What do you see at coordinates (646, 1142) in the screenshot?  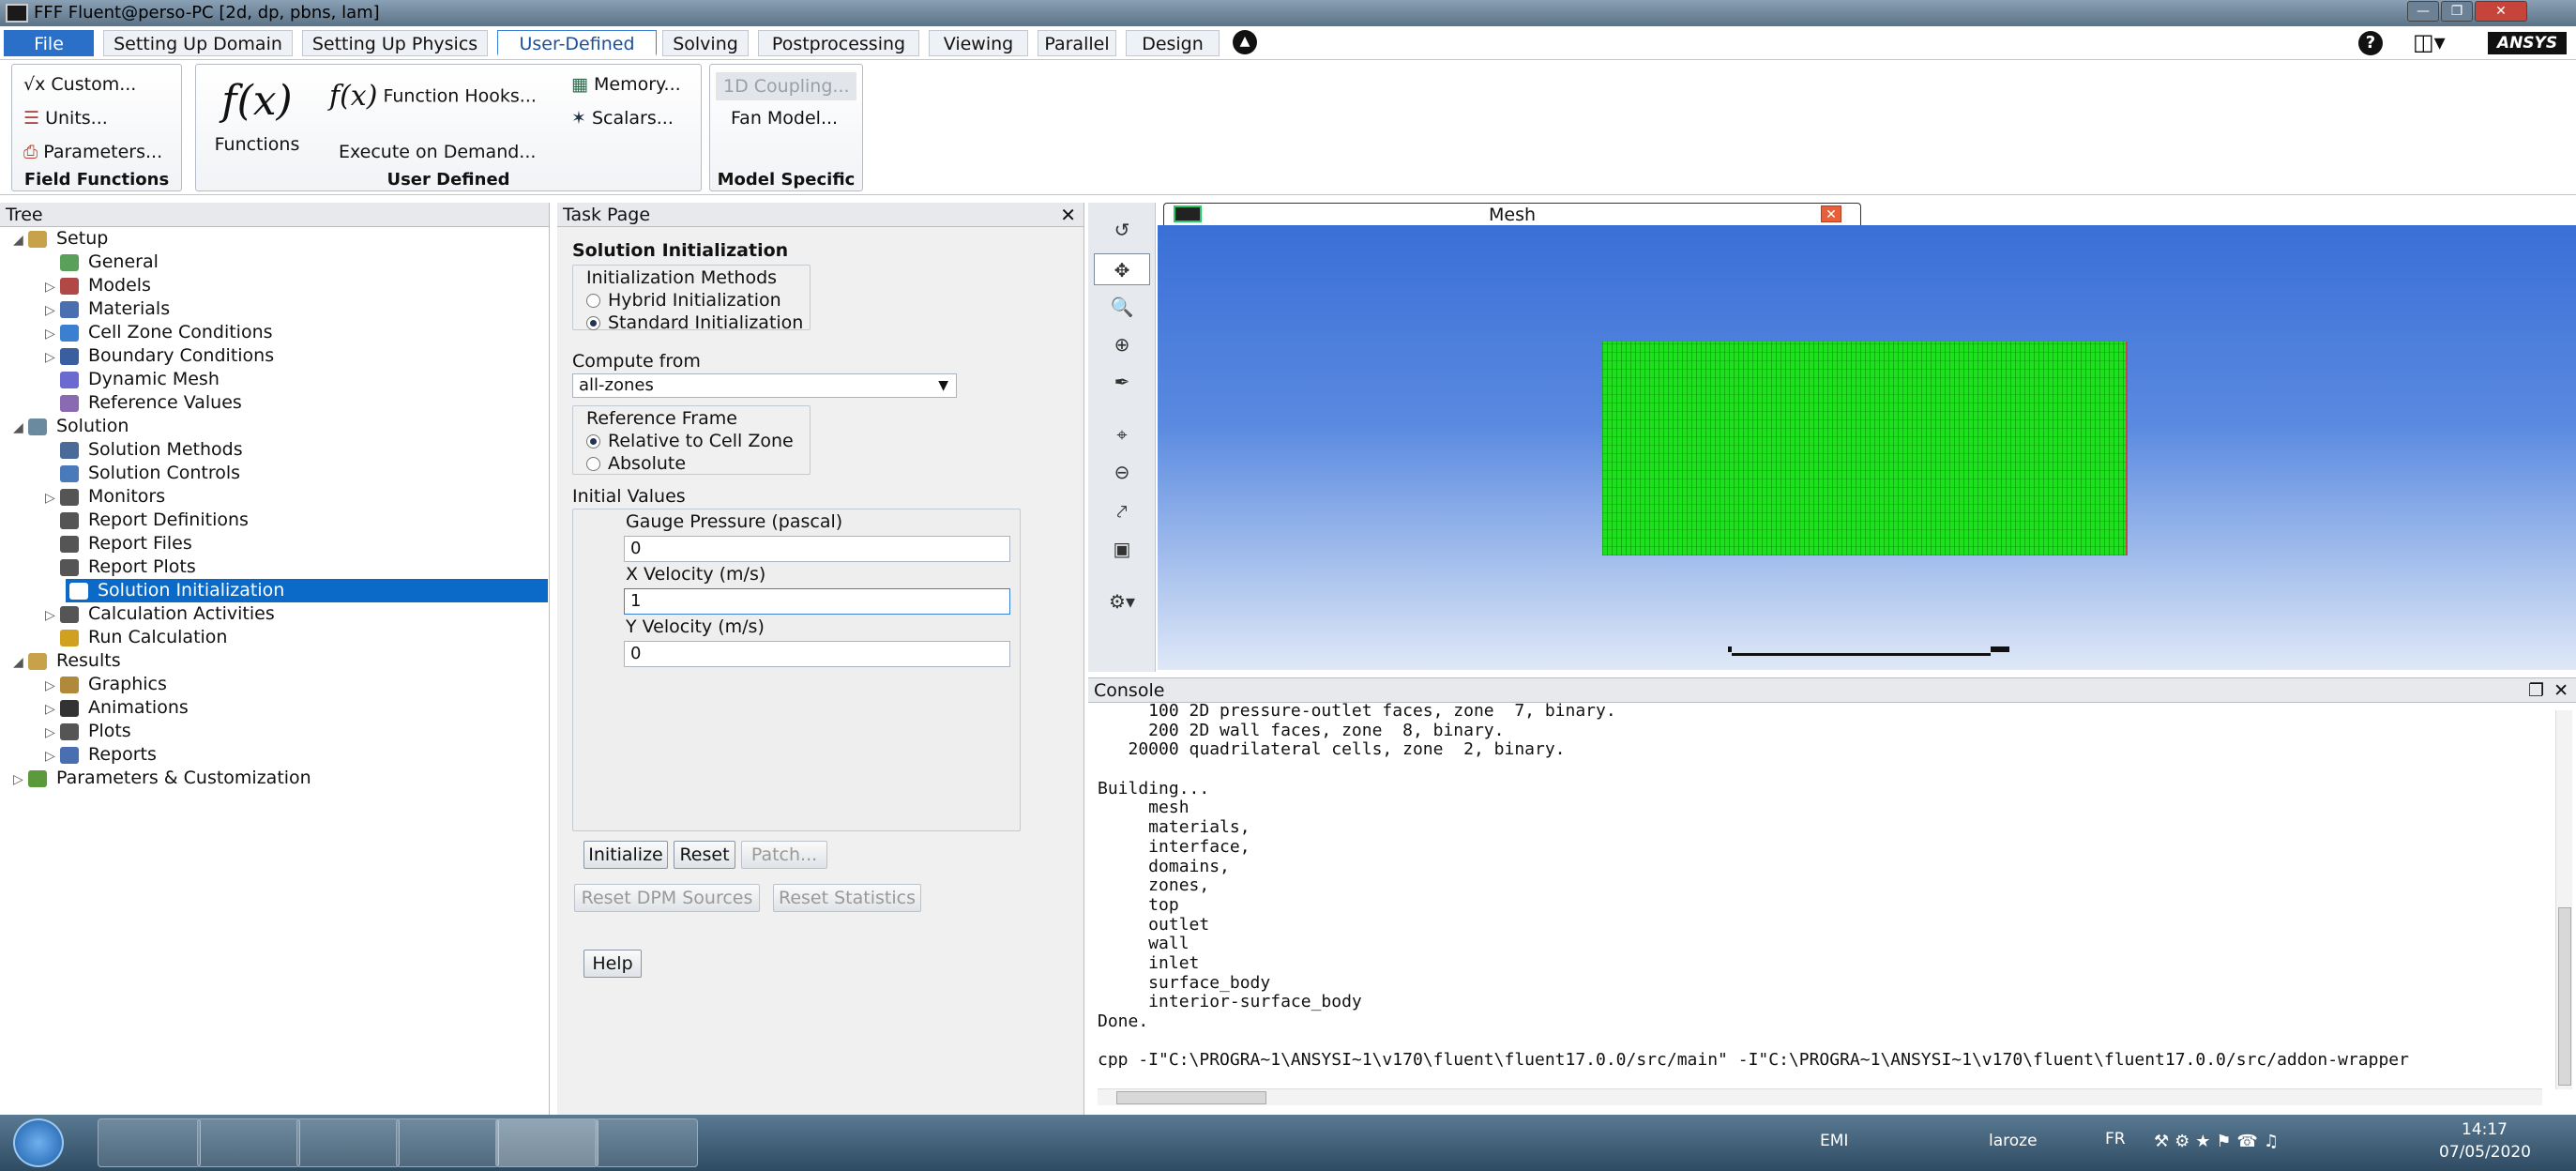 I see `paint-taskbar-icon` at bounding box center [646, 1142].